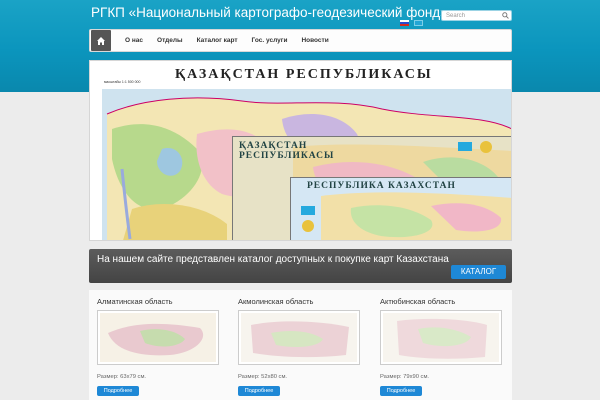 This screenshot has width=600, height=400. What do you see at coordinates (304, 74) in the screenshot?
I see `hero-map-title: ҚАЗАҚСТАН РЕСПУБЛИКАСЫ` at bounding box center [304, 74].